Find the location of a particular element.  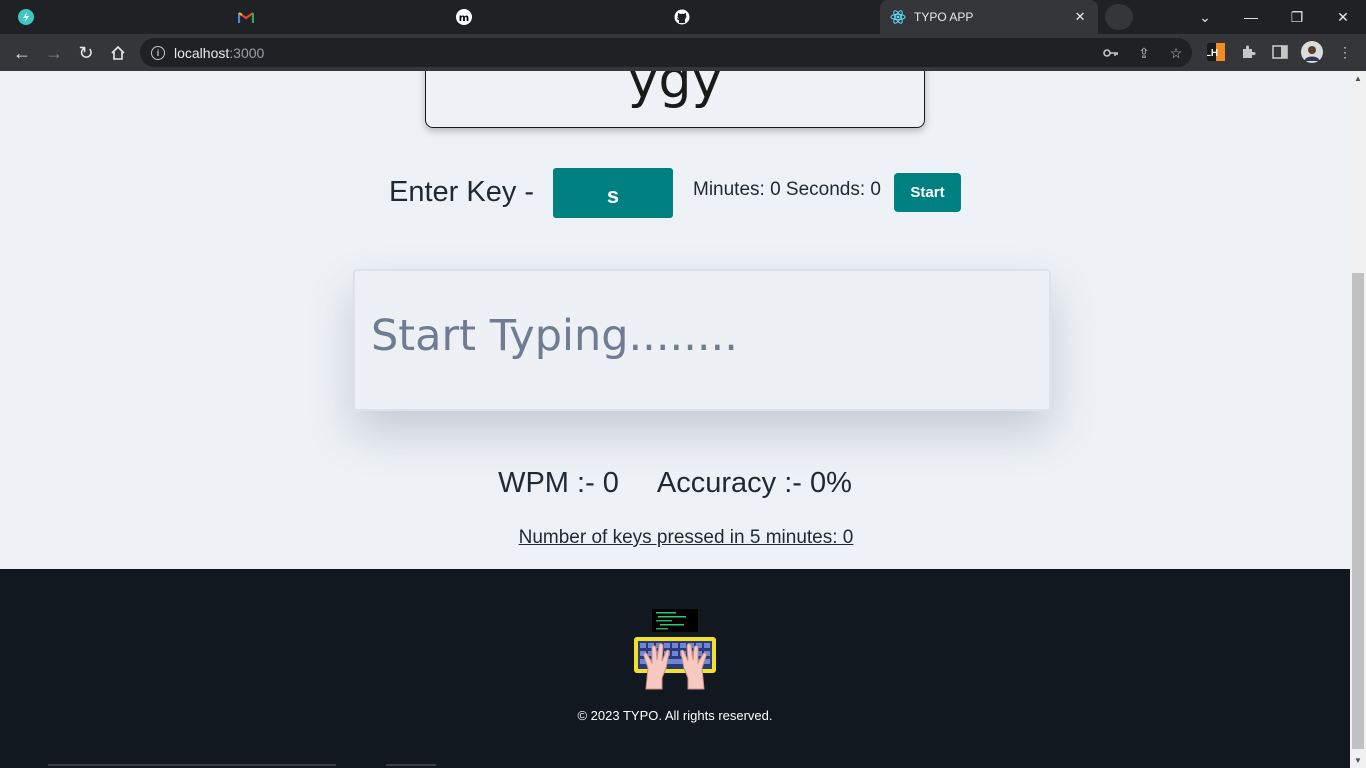

browser-toolbar: ← → ↻ i localhost:3000 ⇪ ☆ LH ⋮ is located at coordinates (683, 52).